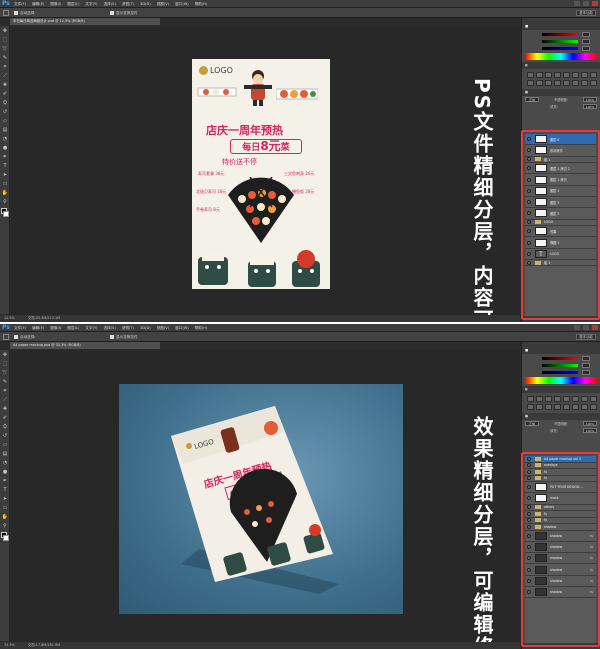  What do you see at coordinates (560, 48) in the screenshot?
I see `blue-slider` at bounding box center [560, 48].